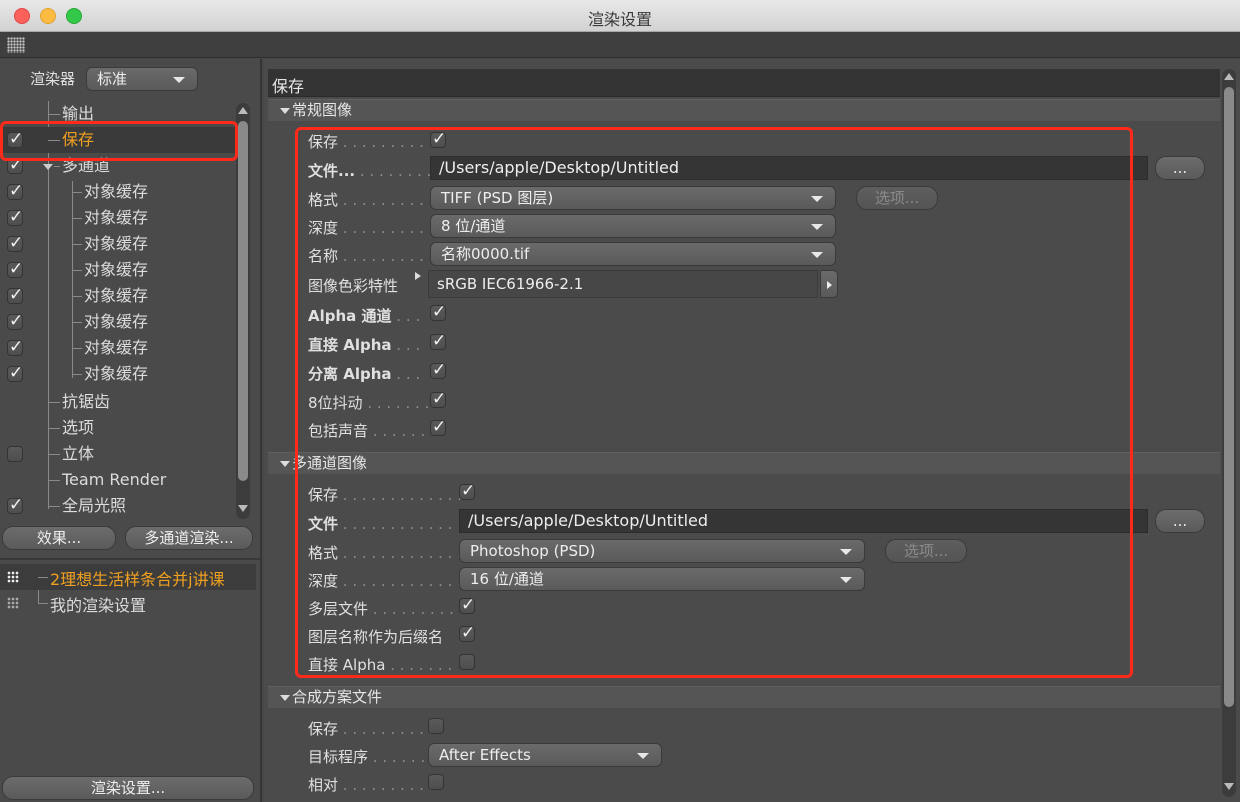  Describe the element at coordinates (619, 19) in the screenshot. I see `window-title: 渲染设置` at that location.